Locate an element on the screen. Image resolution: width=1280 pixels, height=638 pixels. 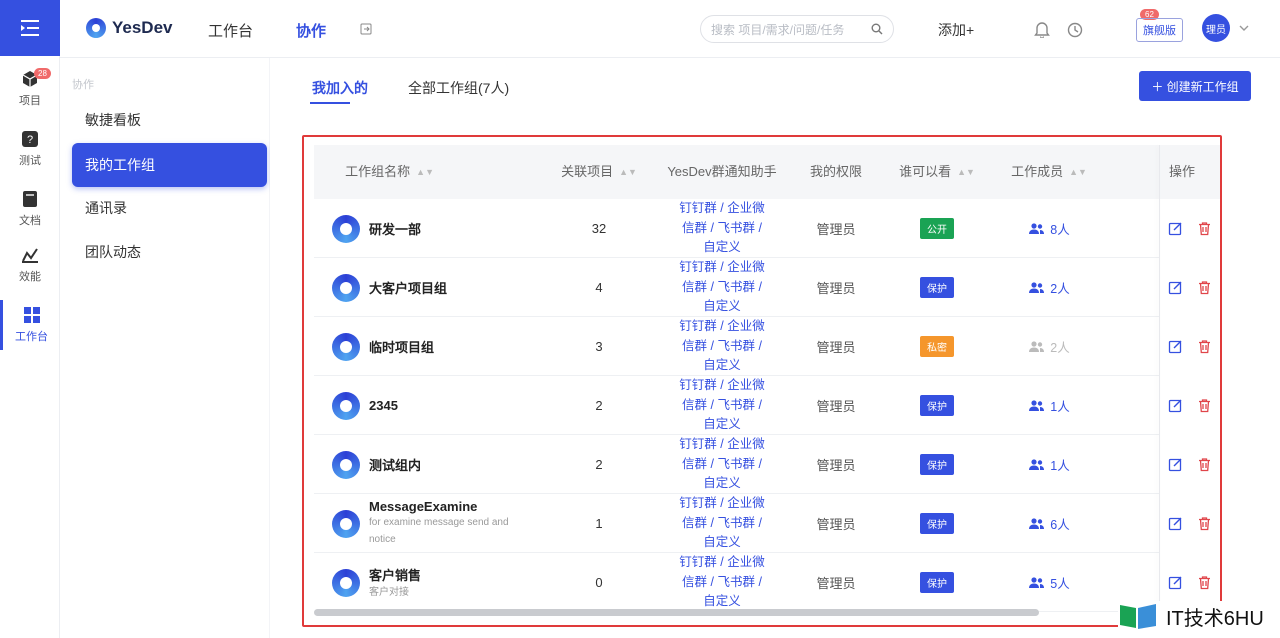
sidebar-item-team-activity: 团队动态 is located at coordinates (169, 252).